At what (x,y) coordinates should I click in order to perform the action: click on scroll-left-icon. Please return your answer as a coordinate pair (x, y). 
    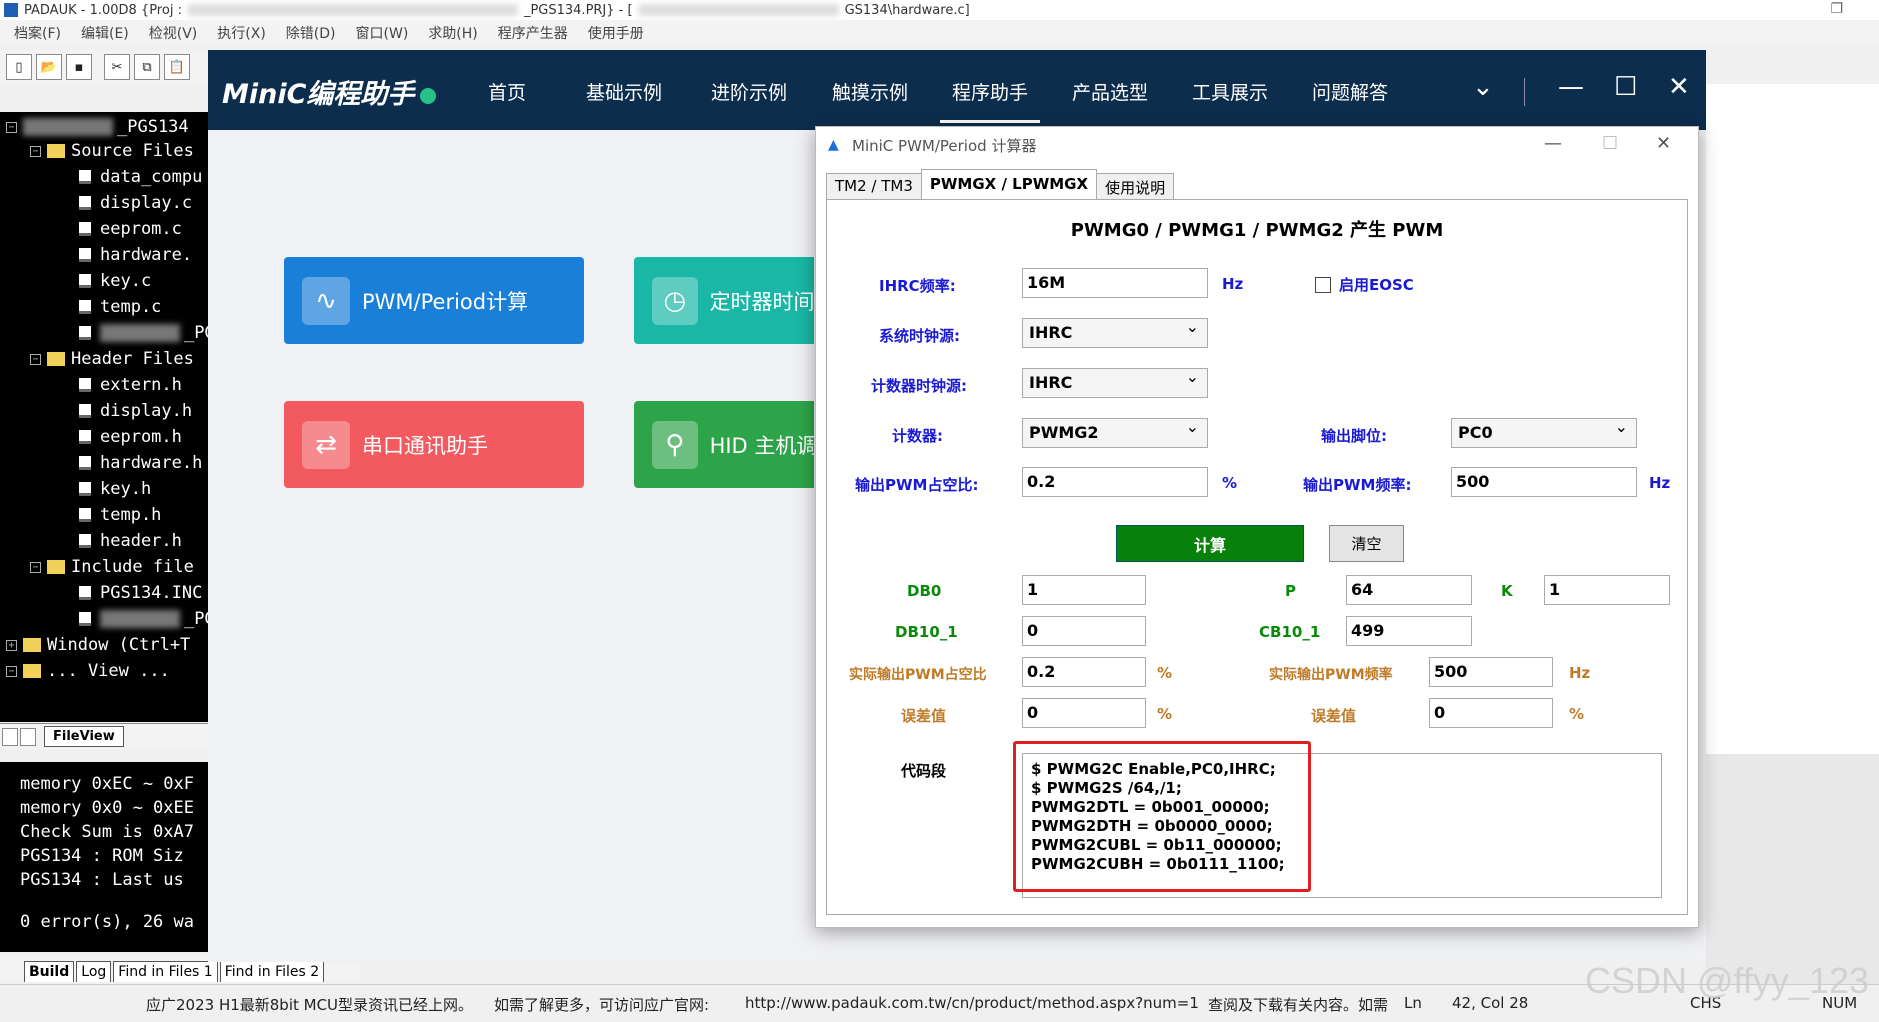
    Looking at the image, I should click on (10, 736).